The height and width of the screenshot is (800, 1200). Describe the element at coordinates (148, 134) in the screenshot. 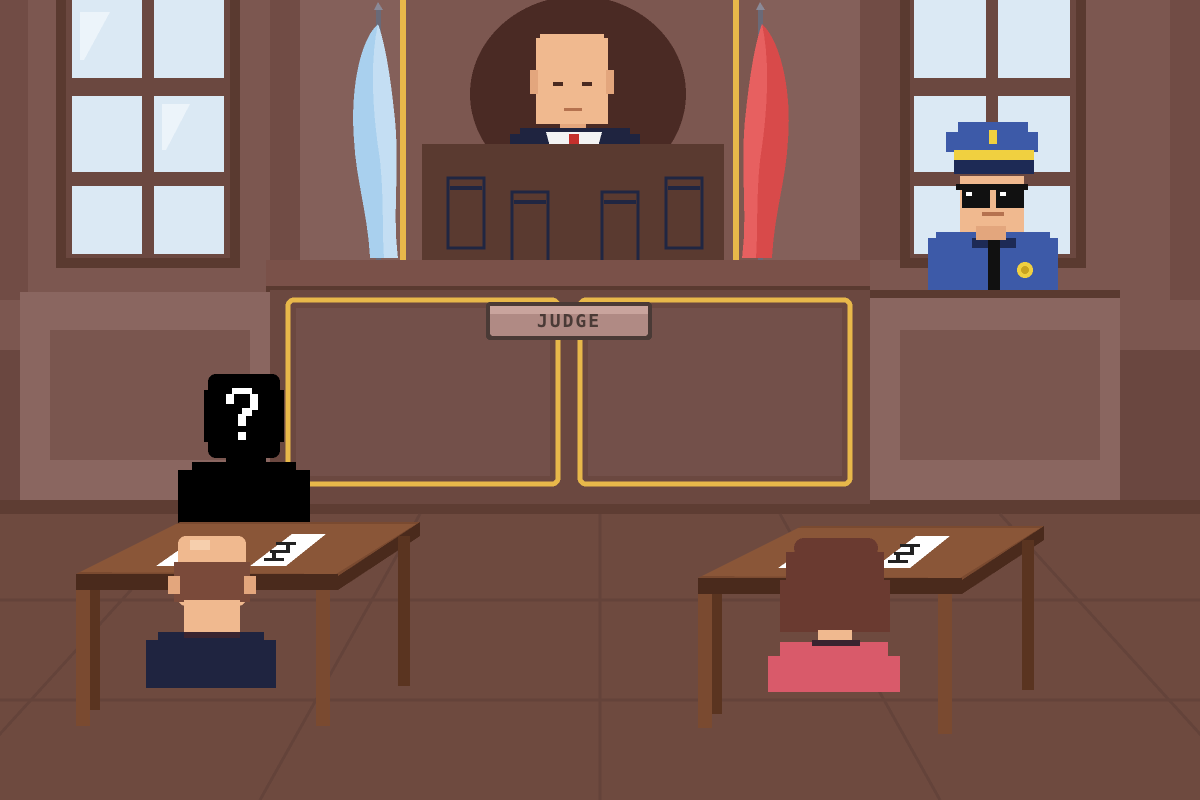

I see `left-window` at that location.